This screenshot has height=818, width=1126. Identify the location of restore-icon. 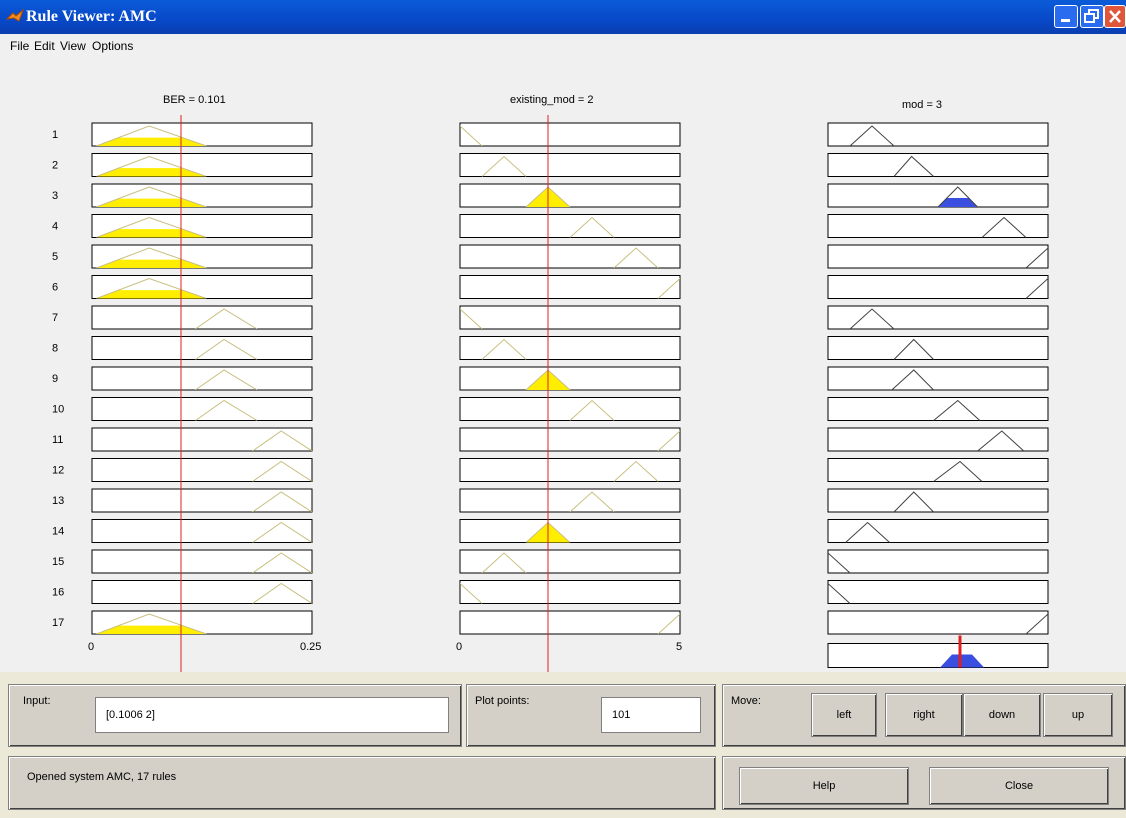
(1091, 16).